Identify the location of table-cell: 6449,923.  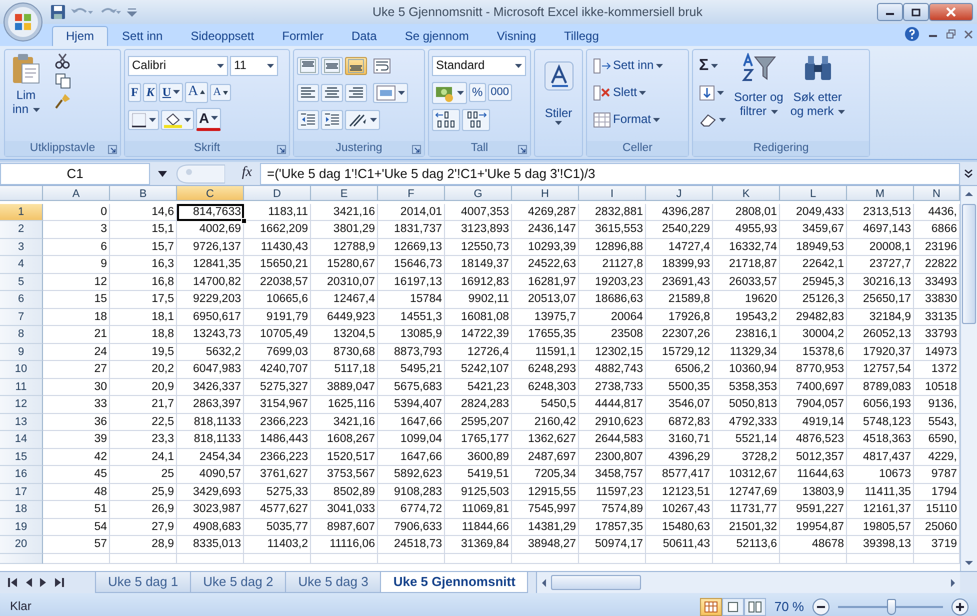
(344, 317).